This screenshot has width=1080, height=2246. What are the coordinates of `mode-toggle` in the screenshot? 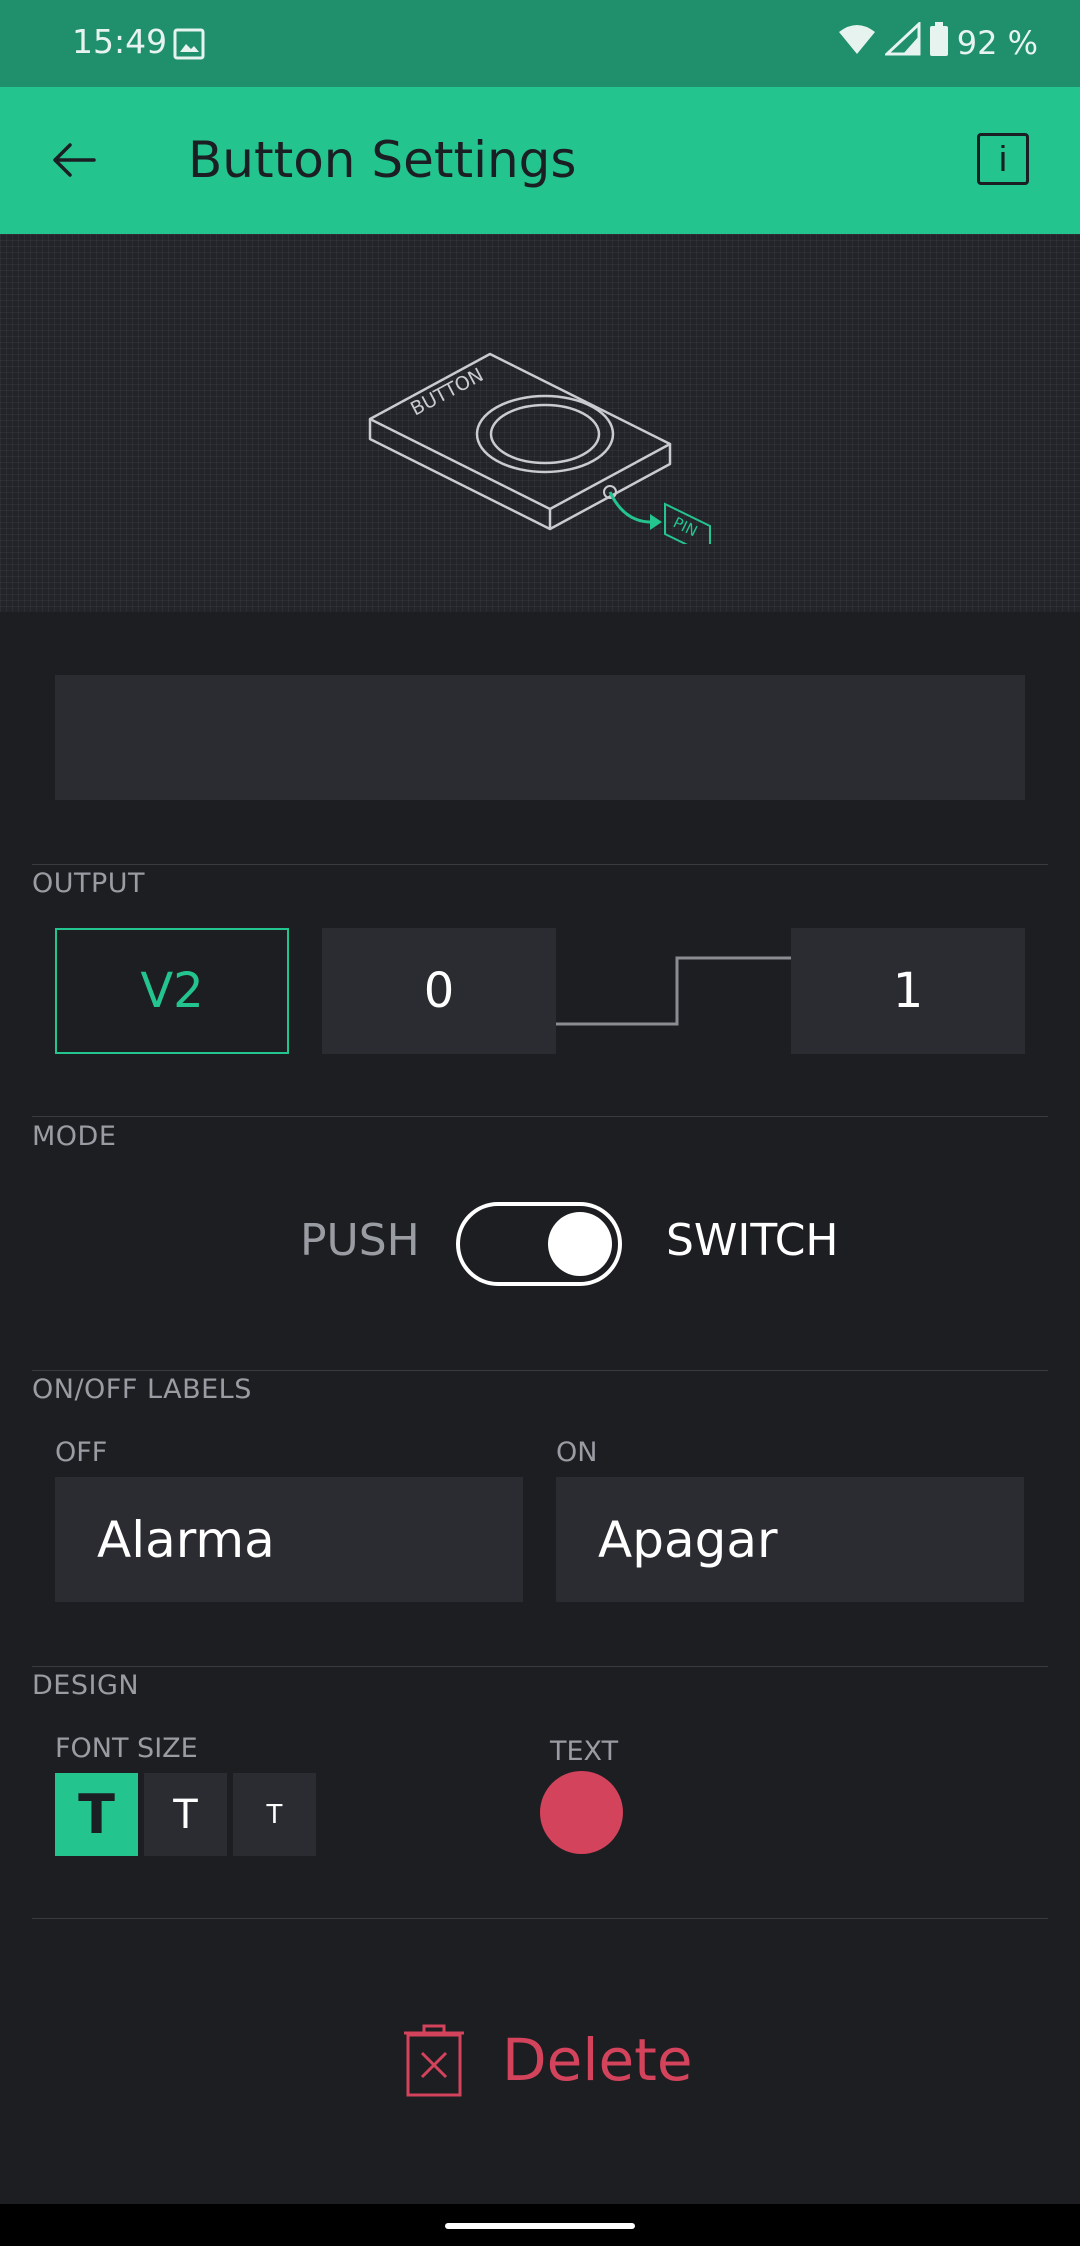 It's located at (539, 1244).